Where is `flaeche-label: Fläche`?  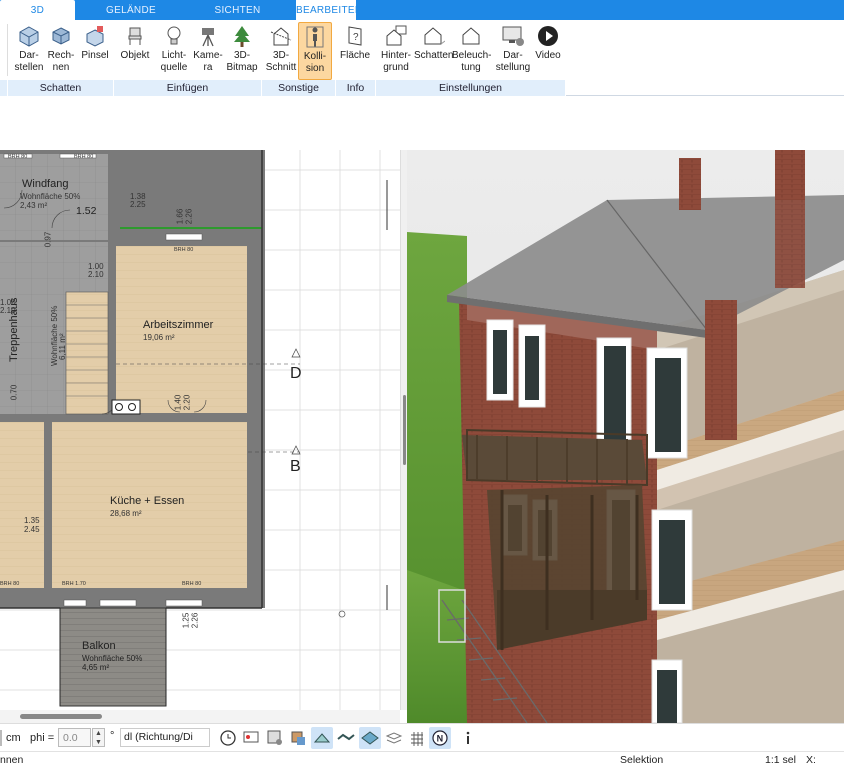 flaeche-label: Fläche is located at coordinates (354, 55).